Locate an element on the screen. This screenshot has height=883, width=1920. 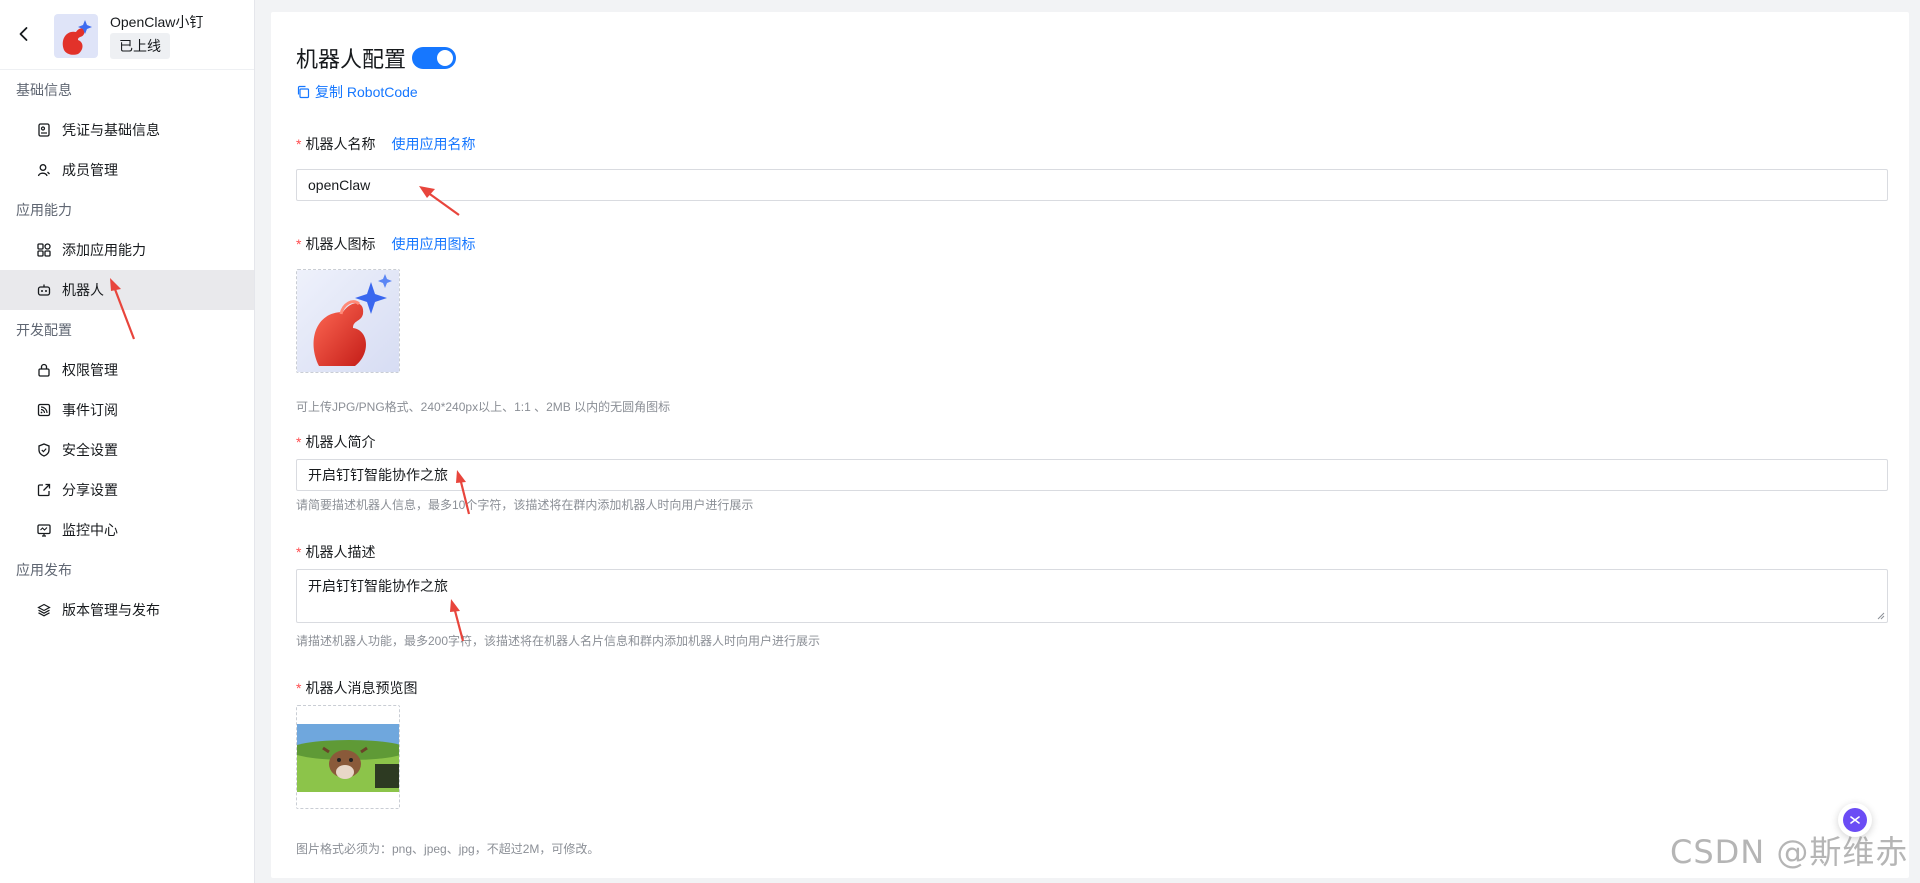
robot-icon-label-row: * 机器人图标 使用应用图标 is located at coordinates (385, 244).